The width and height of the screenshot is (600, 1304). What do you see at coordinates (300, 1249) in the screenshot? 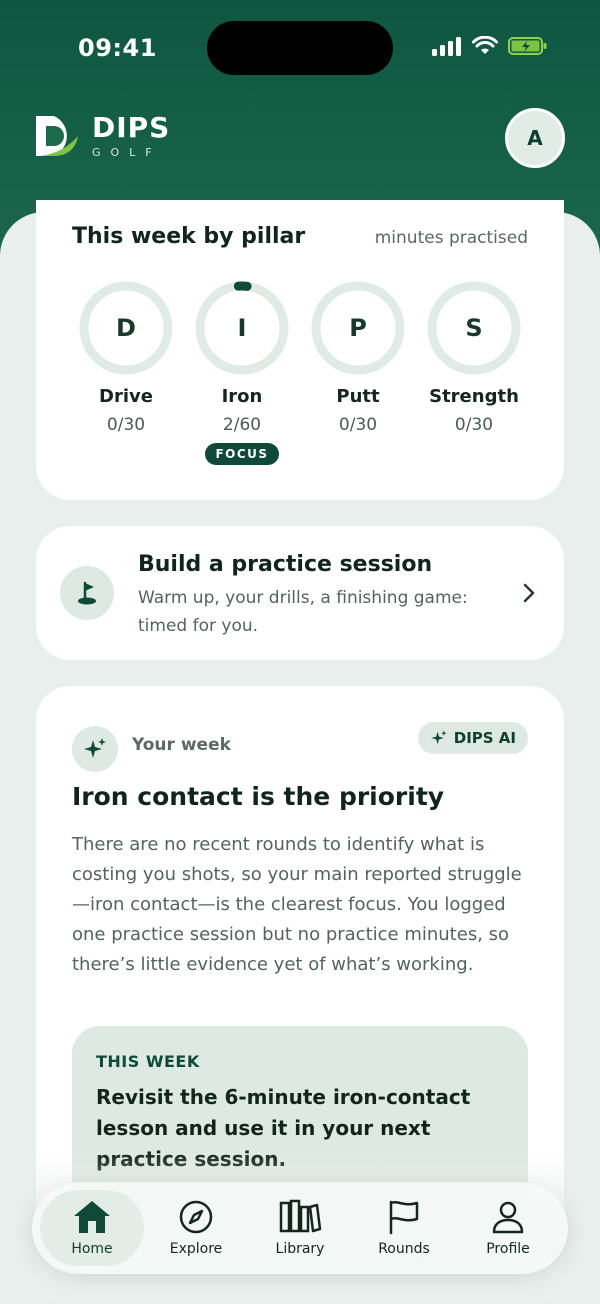
I see `tab-label: Library` at bounding box center [300, 1249].